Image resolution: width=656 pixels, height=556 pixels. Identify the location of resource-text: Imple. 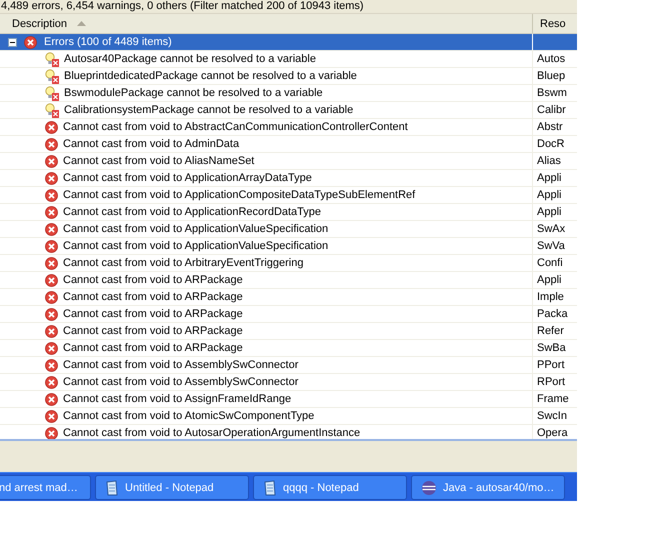
(550, 297).